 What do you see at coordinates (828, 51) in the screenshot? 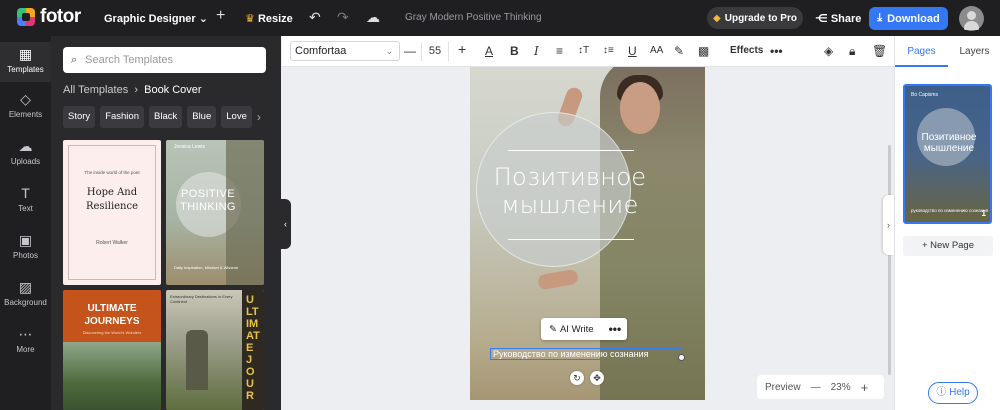
I see `layers-icon: ◈` at bounding box center [828, 51].